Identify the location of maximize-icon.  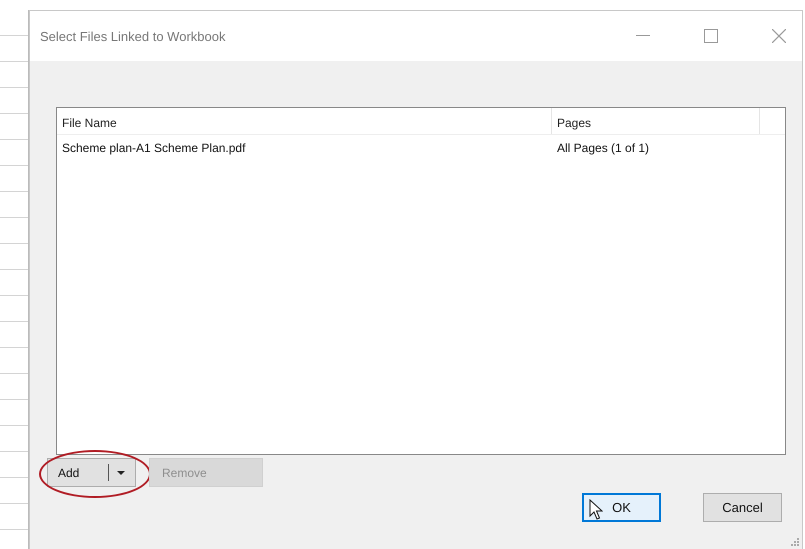
(711, 36).